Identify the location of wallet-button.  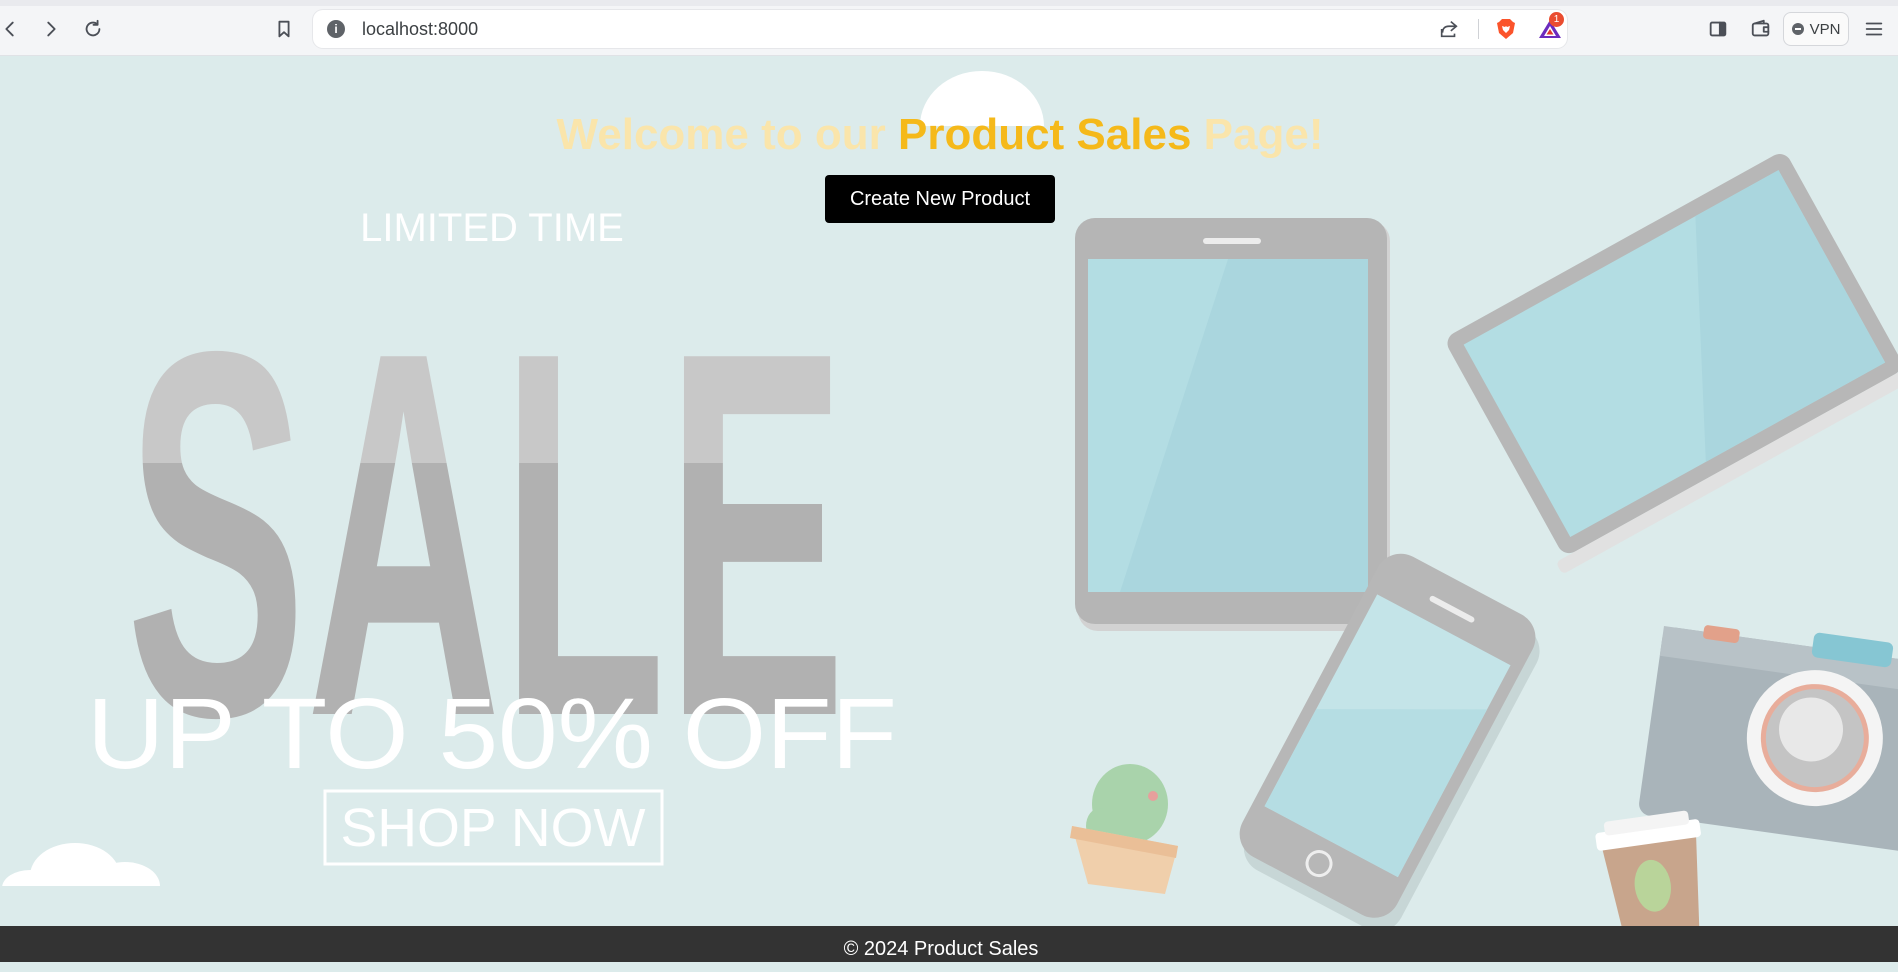
(1761, 29).